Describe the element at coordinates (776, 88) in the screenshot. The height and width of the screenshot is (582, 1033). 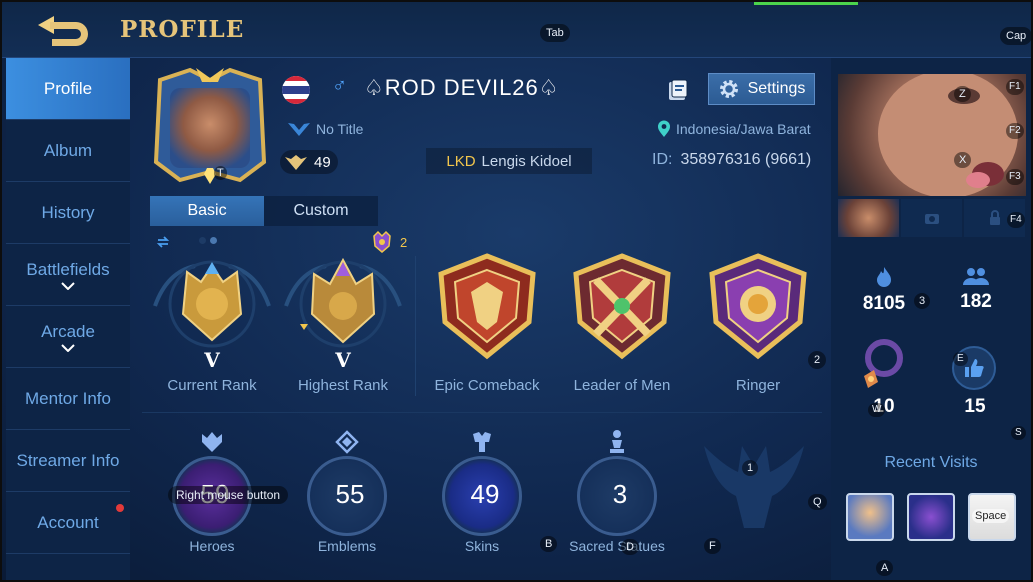
I see `settings-label: Settings` at that location.